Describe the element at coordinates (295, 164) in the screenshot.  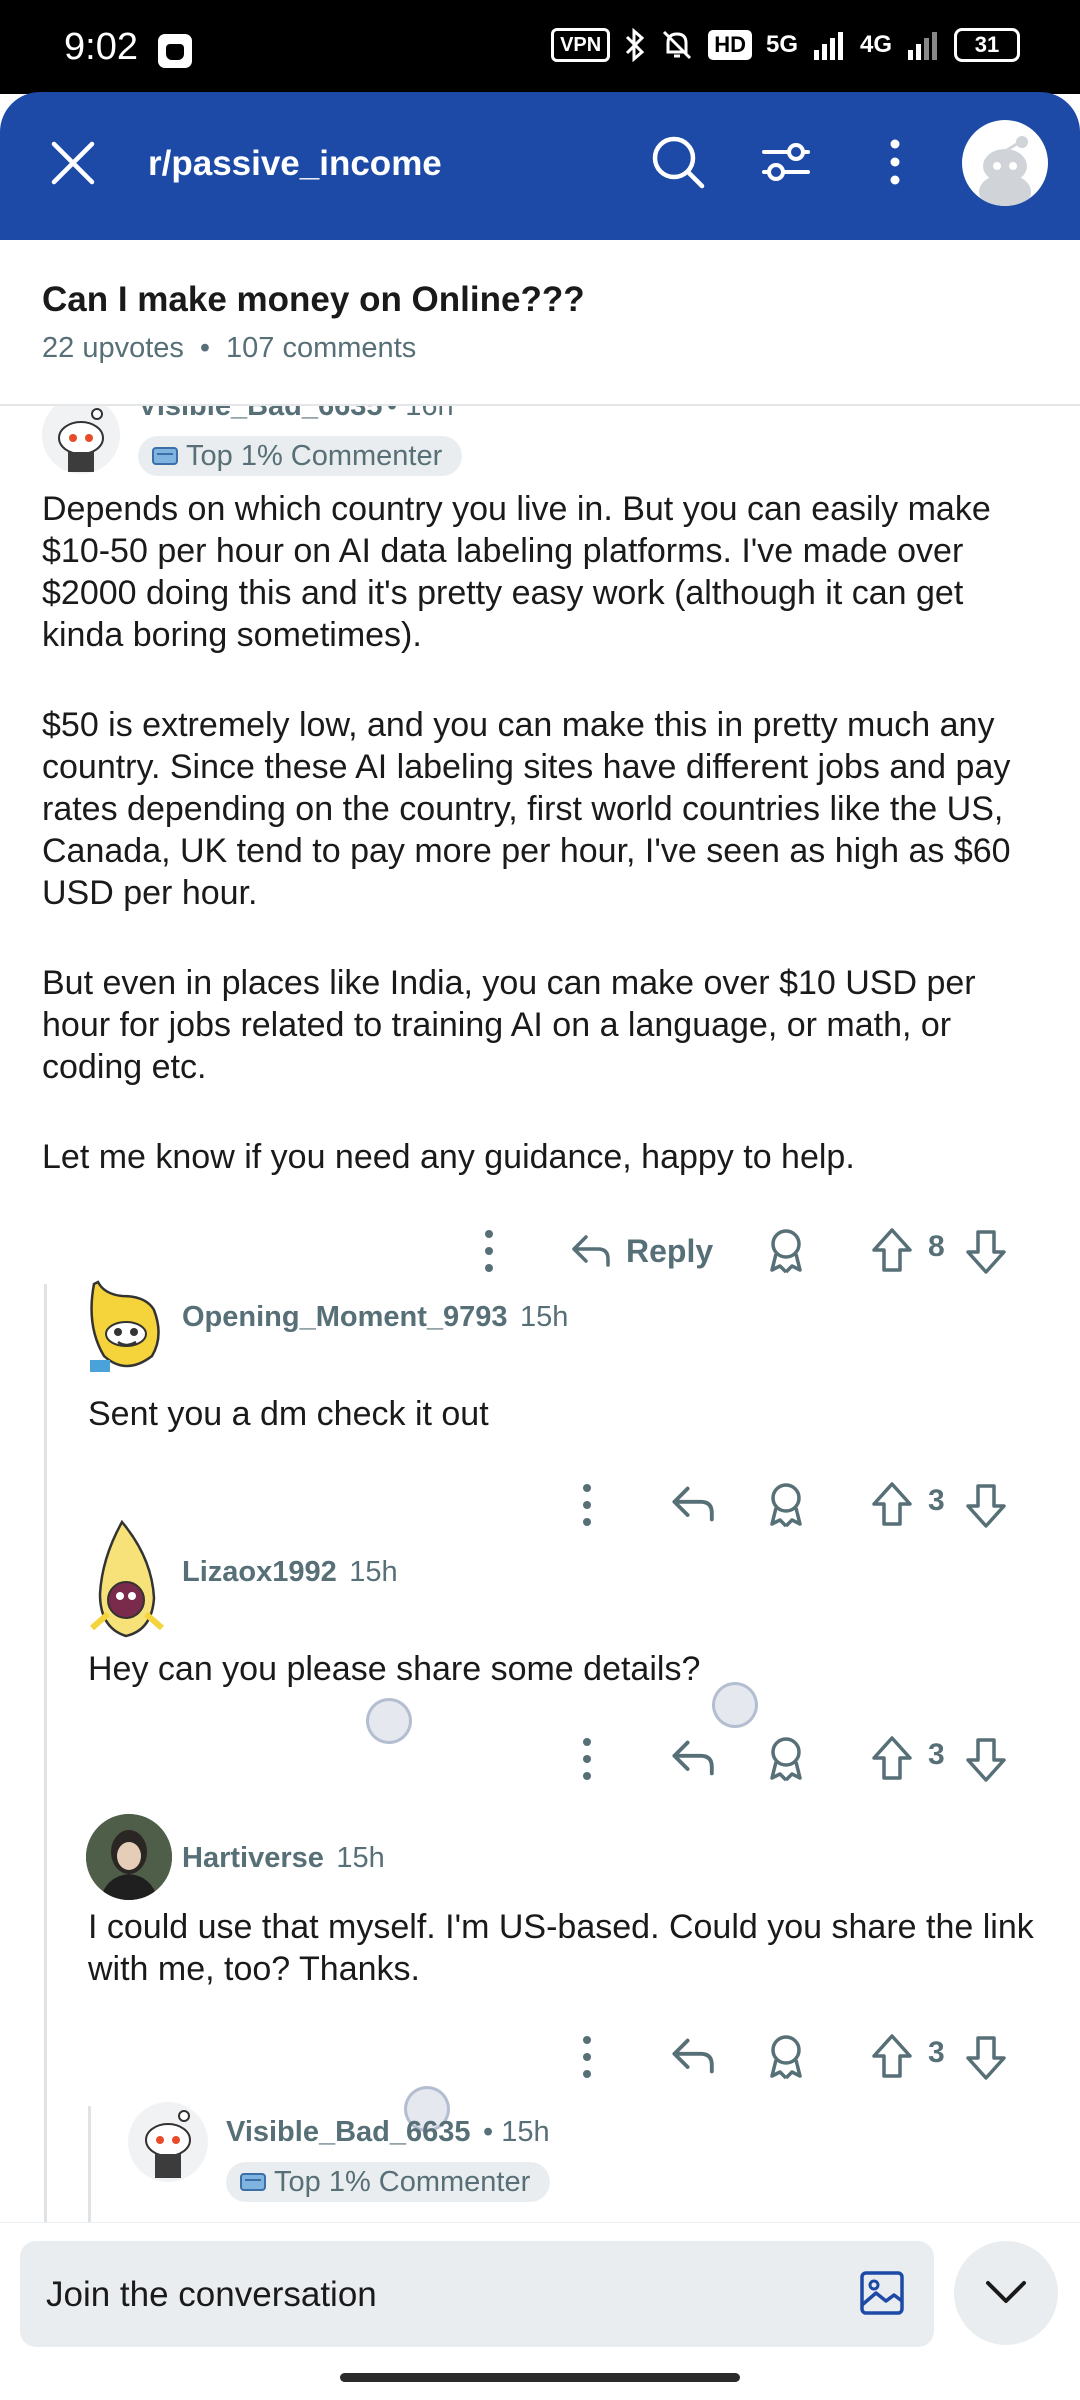
I see `subreddit-title: r/passive_income` at that location.